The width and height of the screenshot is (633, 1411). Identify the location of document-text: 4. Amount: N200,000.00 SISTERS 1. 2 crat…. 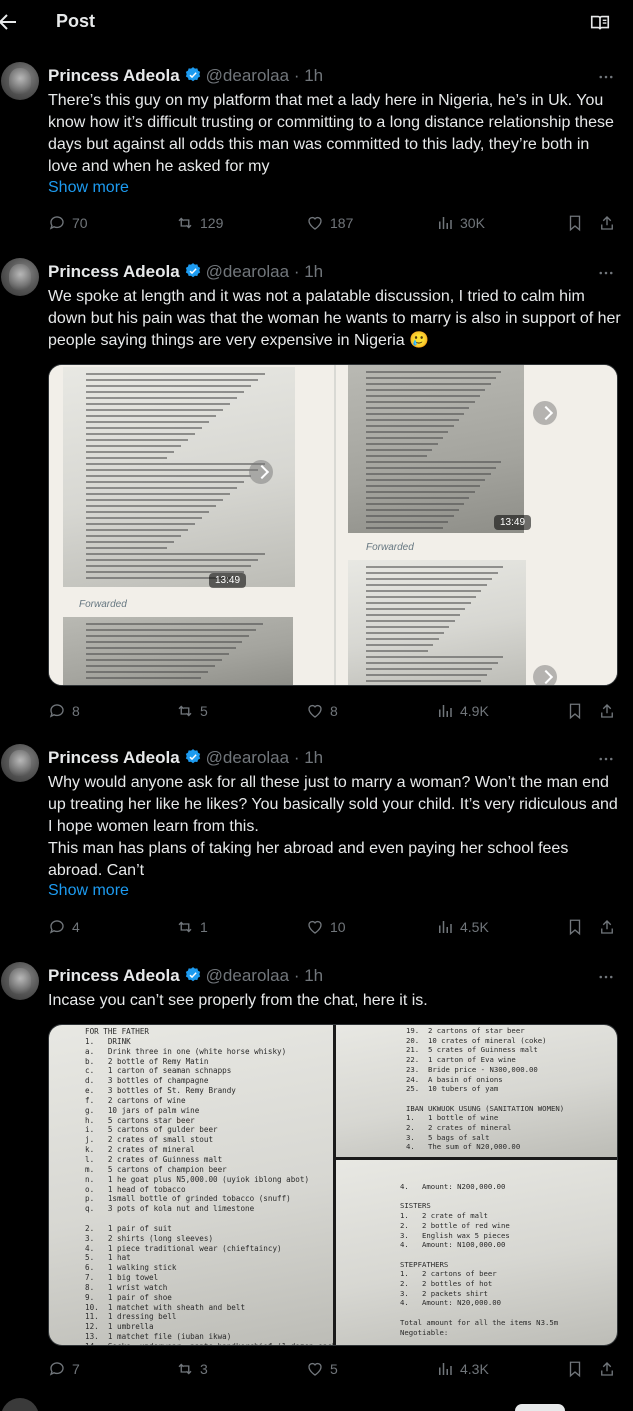
(479, 1259).